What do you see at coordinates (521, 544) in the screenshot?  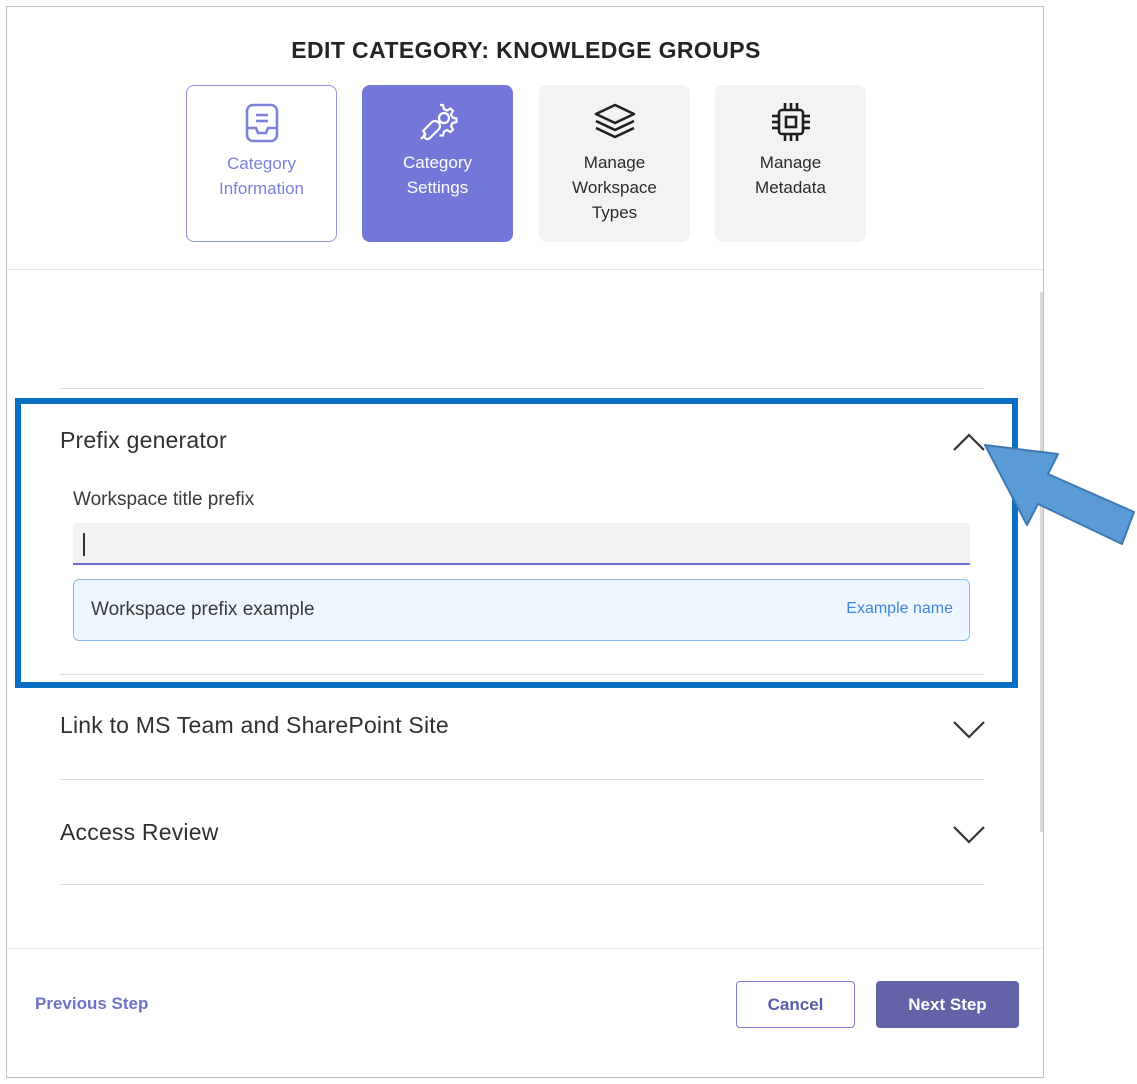 I see `workspace-title-prefix-input` at bounding box center [521, 544].